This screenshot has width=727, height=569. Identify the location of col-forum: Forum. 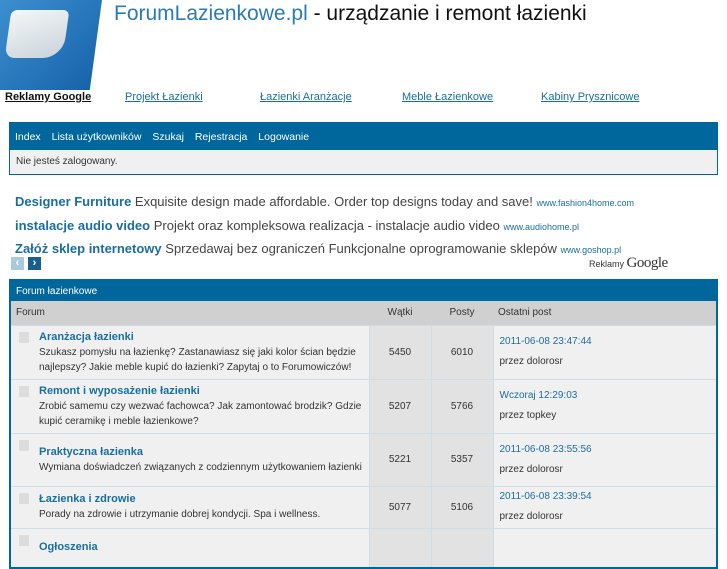
(189, 313).